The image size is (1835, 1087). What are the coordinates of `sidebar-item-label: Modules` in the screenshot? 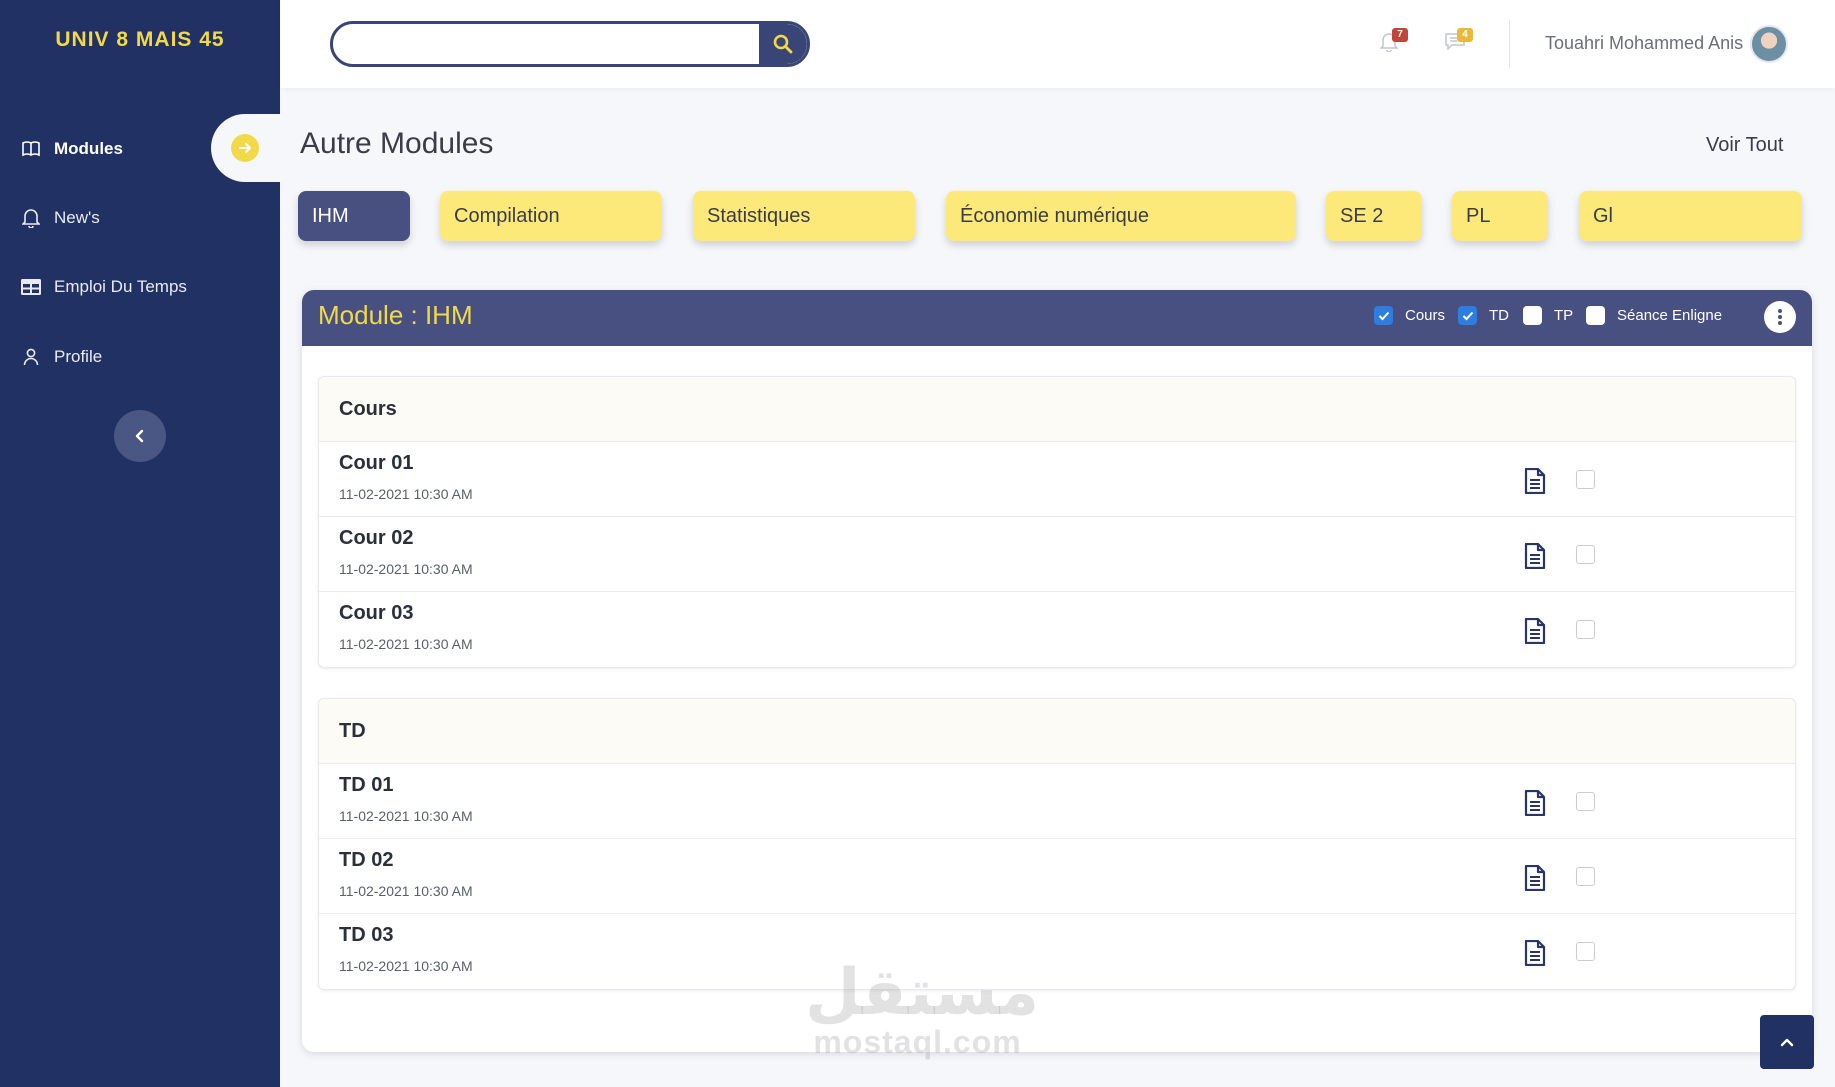 It's located at (88, 148).